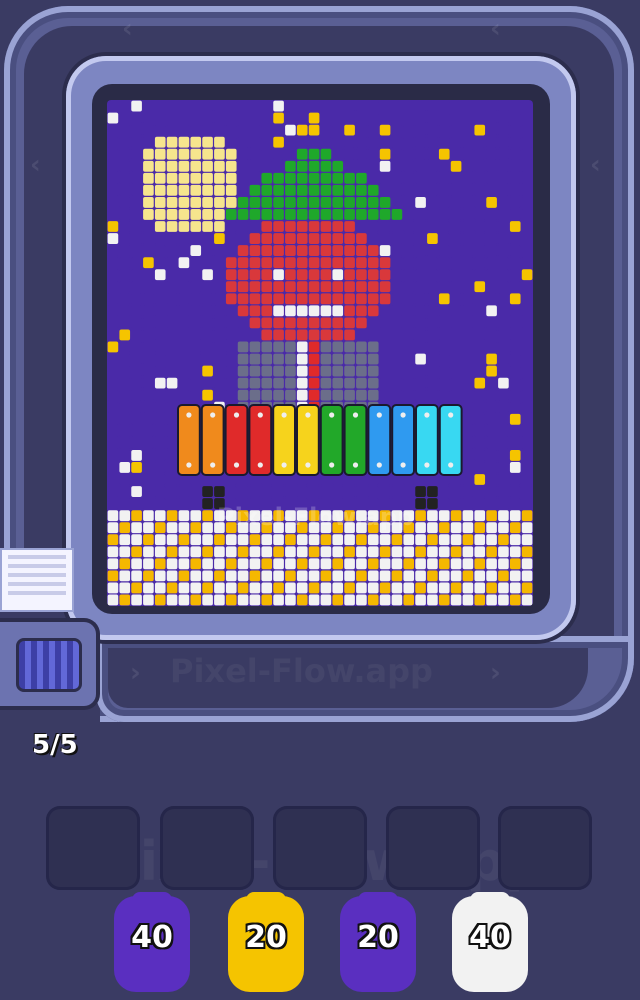 Image resolution: width=640 pixels, height=1000 pixels. Describe the element at coordinates (355, 415) in the screenshot. I see `xylophone-peg` at that location.